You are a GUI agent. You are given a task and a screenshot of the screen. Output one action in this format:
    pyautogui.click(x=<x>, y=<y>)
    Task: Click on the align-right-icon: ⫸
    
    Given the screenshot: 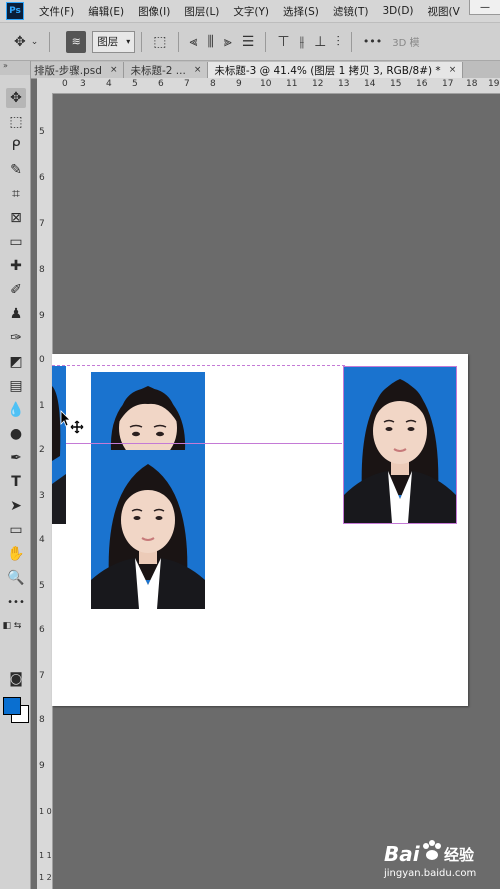 What is the action you would take?
    pyautogui.click(x=228, y=42)
    